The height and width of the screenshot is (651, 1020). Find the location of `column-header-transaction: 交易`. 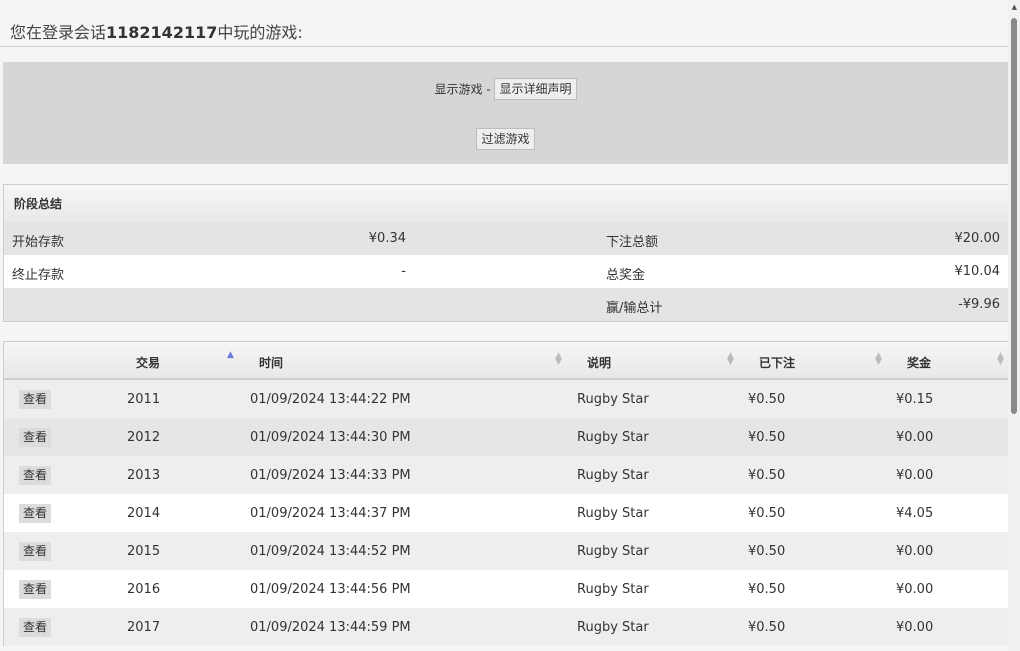

column-header-transaction: 交易 is located at coordinates (148, 362).